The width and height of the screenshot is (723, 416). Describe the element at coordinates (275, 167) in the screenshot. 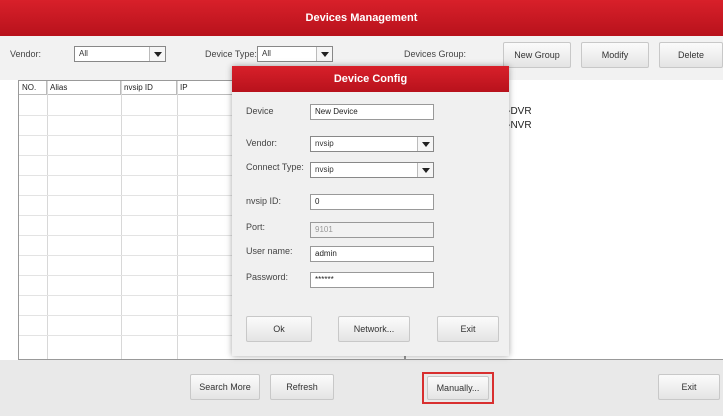

I see `connect-type-label: Connect Type:` at that location.